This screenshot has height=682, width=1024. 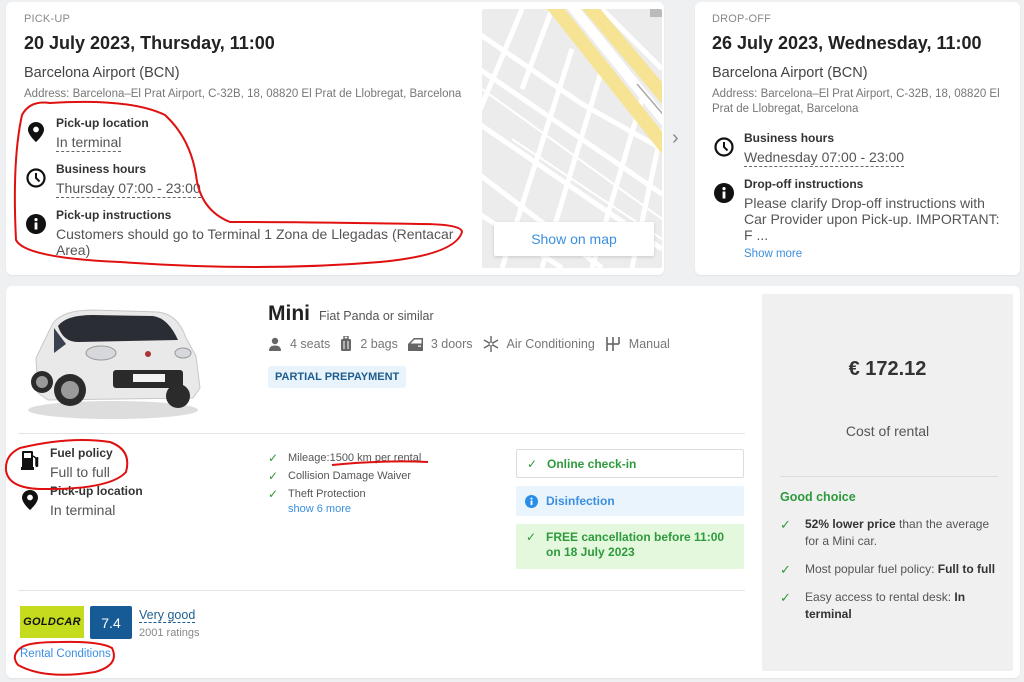 I want to click on pickup-location-value: In terminal, so click(x=89, y=143).